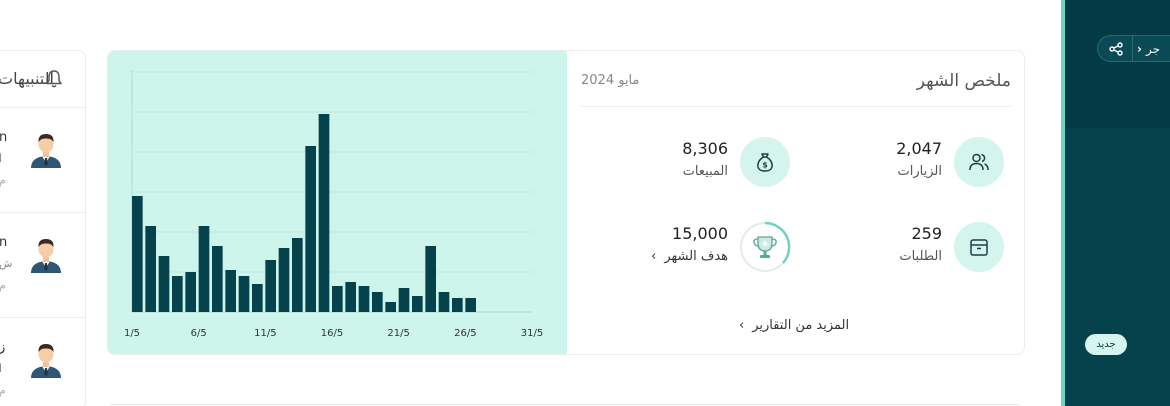 The image size is (1170, 406). I want to click on summary-divider, so click(796, 106).